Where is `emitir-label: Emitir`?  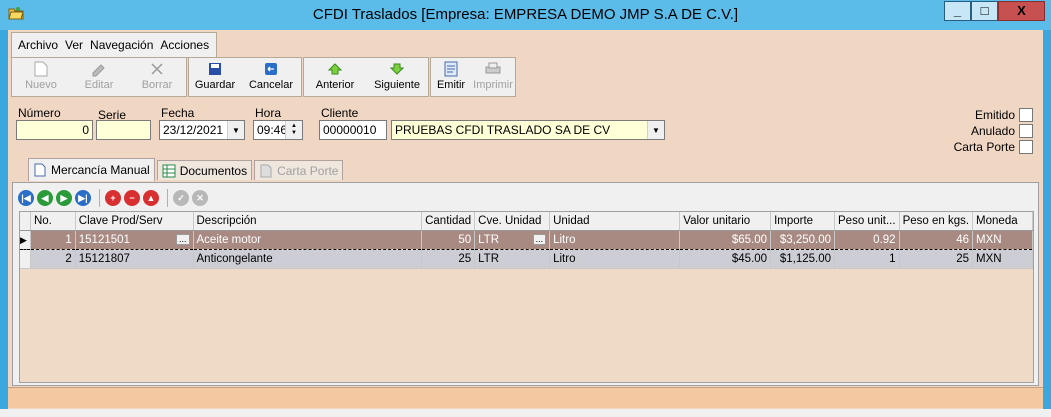
emitir-label: Emitir is located at coordinates (451, 85).